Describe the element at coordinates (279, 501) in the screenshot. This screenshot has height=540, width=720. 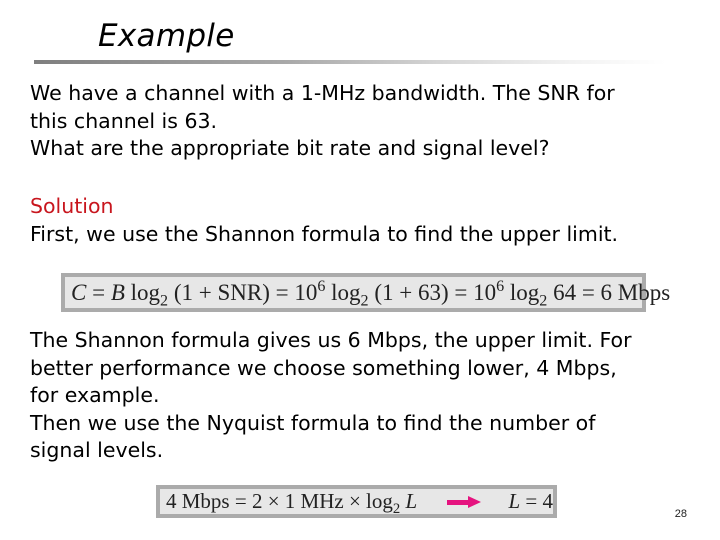
I see `formula-text: 4 Mbps = 2 × 1 MHz × log` at that location.